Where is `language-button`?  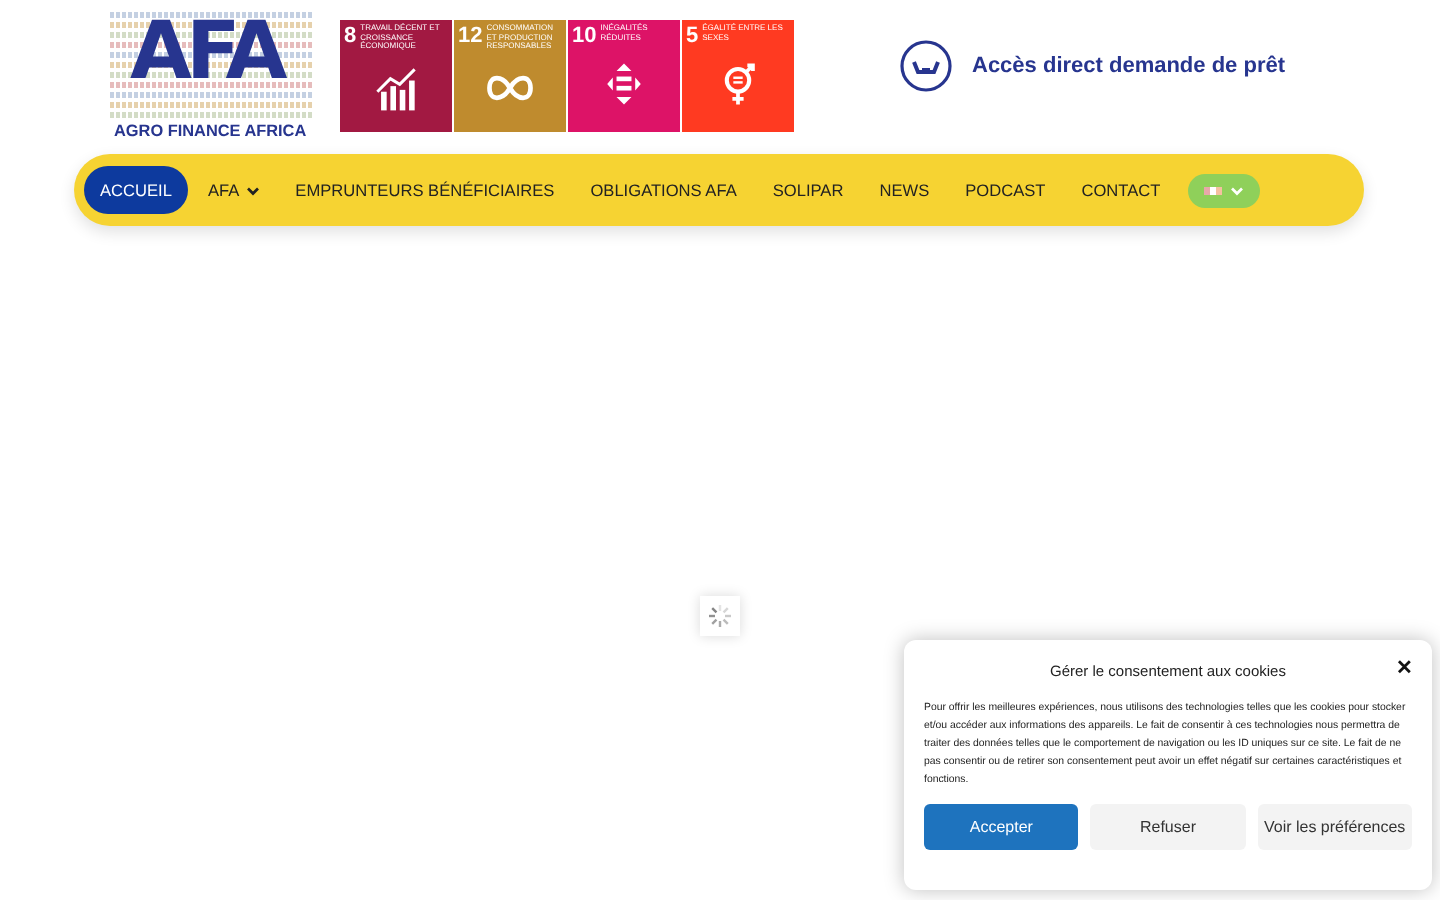
language-button is located at coordinates (1224, 190).